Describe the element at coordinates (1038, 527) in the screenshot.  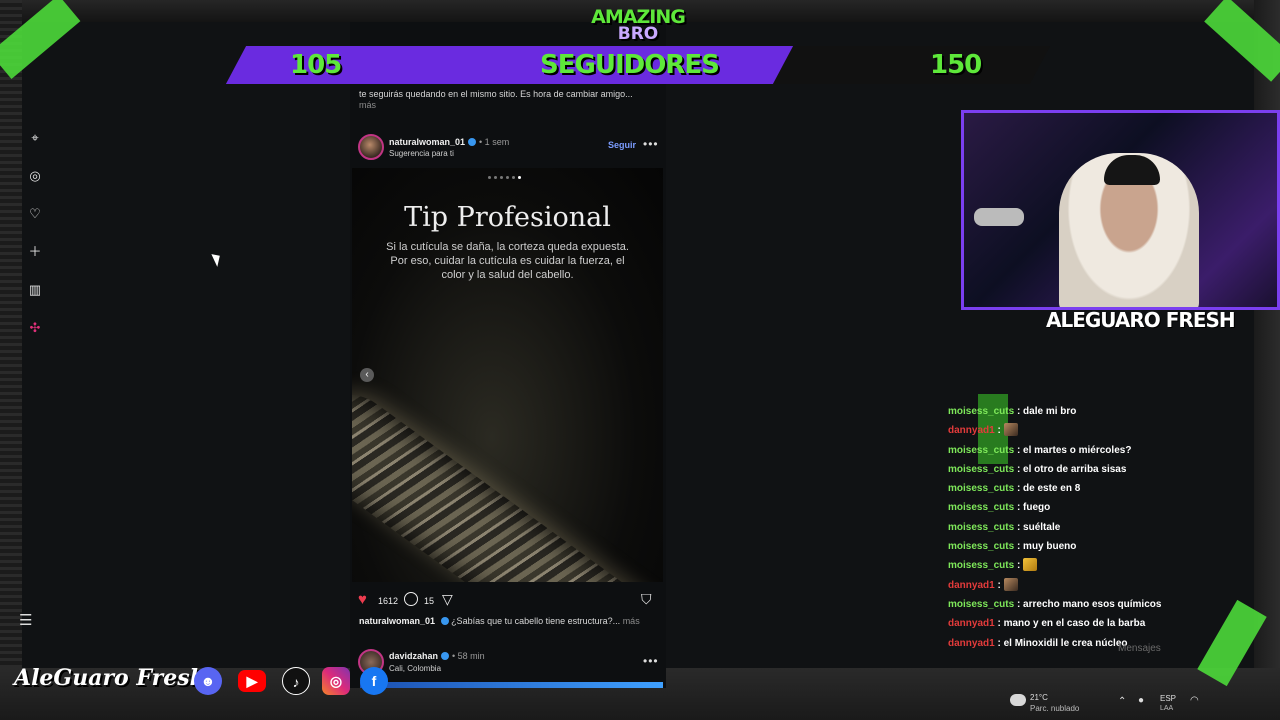
I see `chat-text: : suéltale` at that location.